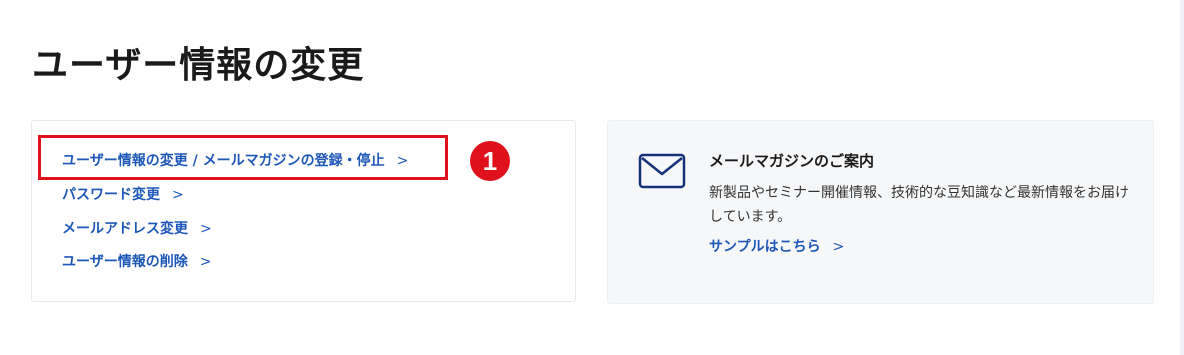  Describe the element at coordinates (243, 157) in the screenshot. I see `highlight-annotation-box` at that location.